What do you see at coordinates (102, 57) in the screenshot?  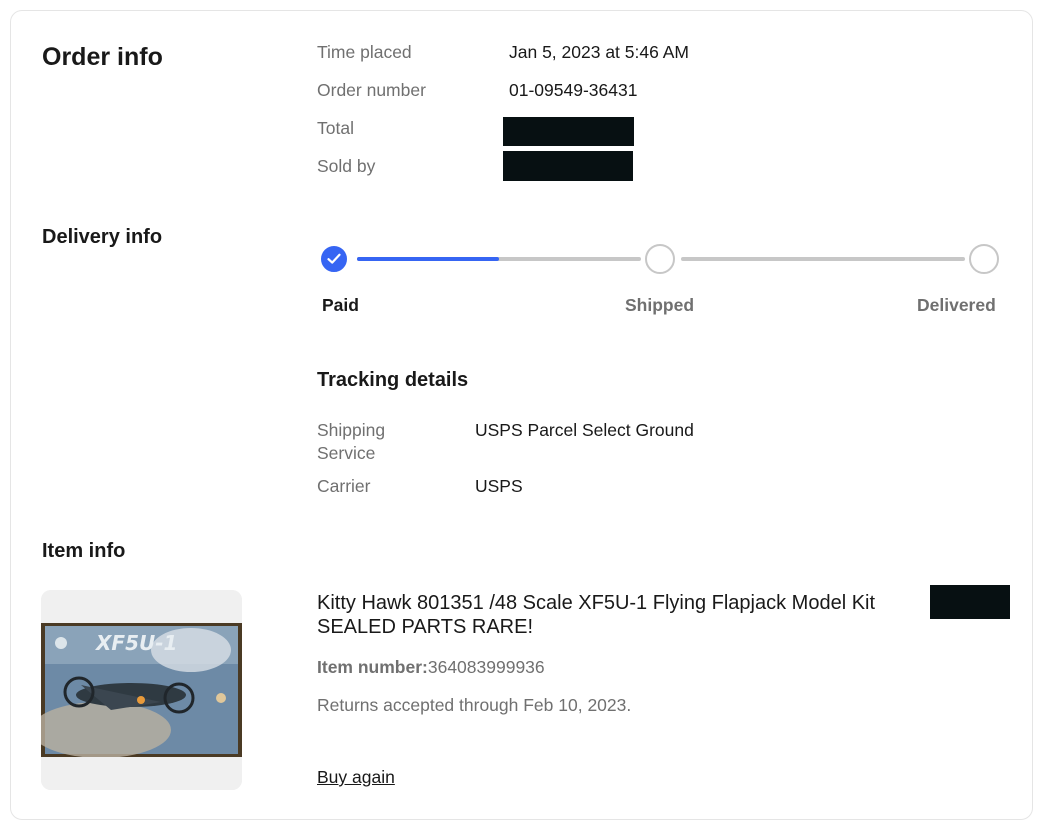 I see `order-info-heading: Order info` at bounding box center [102, 57].